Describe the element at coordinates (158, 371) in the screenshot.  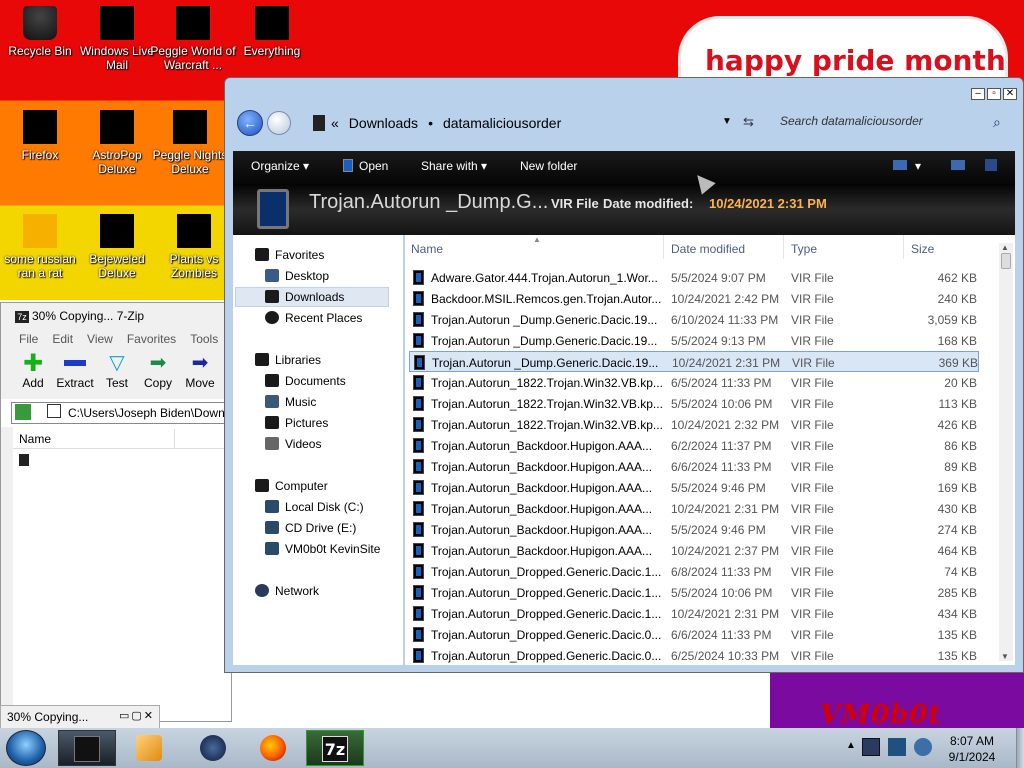
I see `copy-button: ➡ Copy` at that location.